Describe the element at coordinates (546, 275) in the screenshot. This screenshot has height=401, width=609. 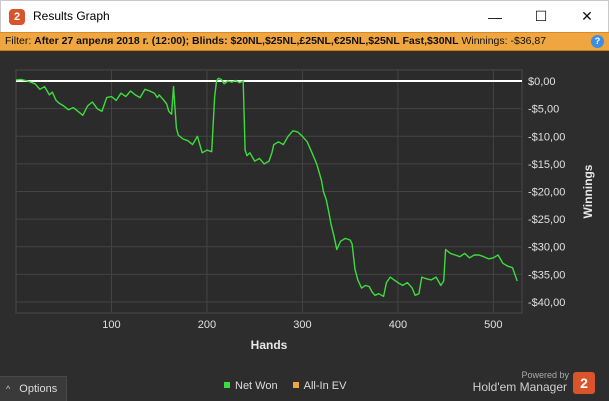
I see `y-tick-label: -$35,00` at that location.